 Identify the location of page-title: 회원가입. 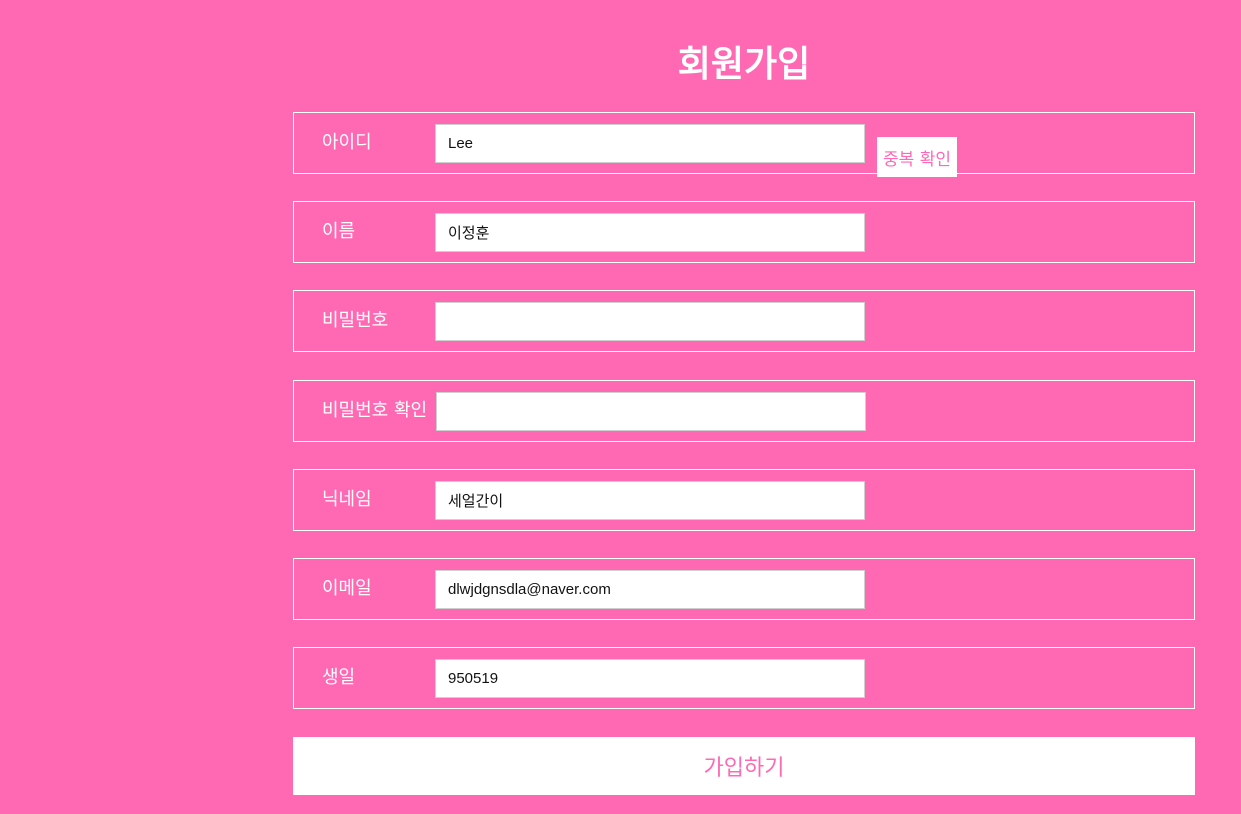
(744, 64).